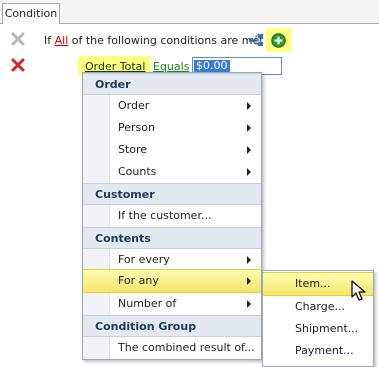  What do you see at coordinates (172, 84) in the screenshot?
I see `menu-section-order: Order` at bounding box center [172, 84].